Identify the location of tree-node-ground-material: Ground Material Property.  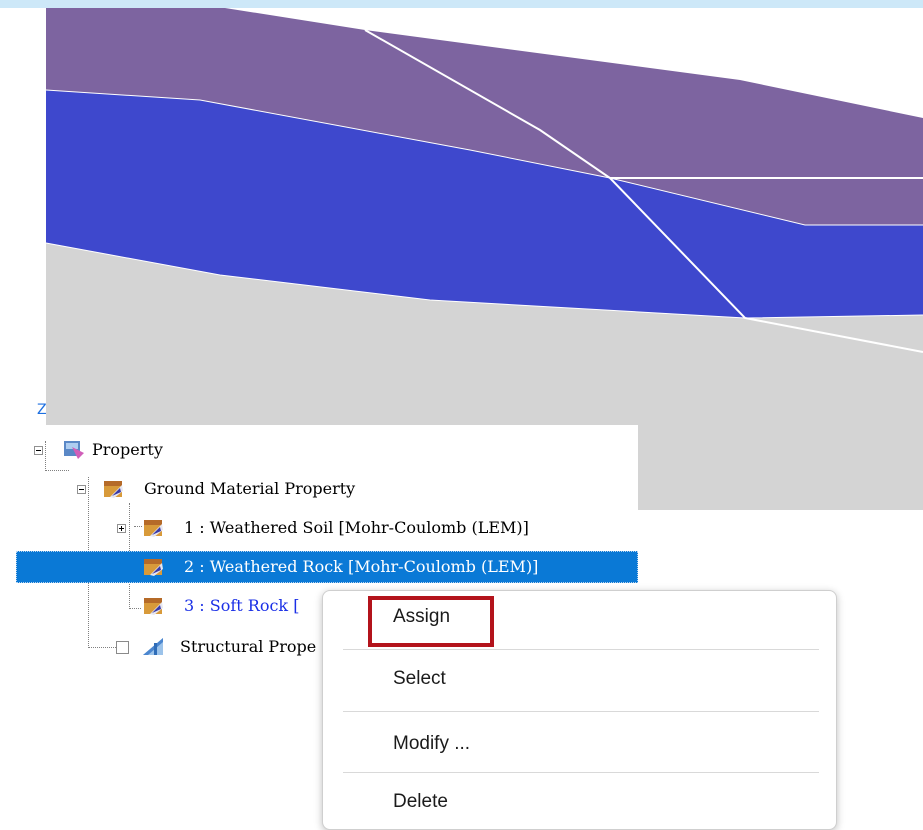
(216, 489).